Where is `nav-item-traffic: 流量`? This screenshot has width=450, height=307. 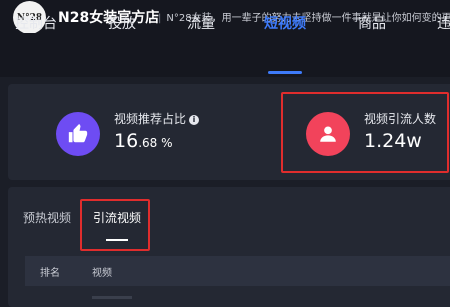
nav-item-traffic: 流量 is located at coordinates (201, 23).